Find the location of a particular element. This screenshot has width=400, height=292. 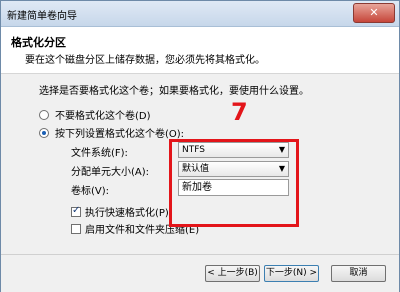

quick-format-option: 执行快速格式化(P) is located at coordinates (120, 211).